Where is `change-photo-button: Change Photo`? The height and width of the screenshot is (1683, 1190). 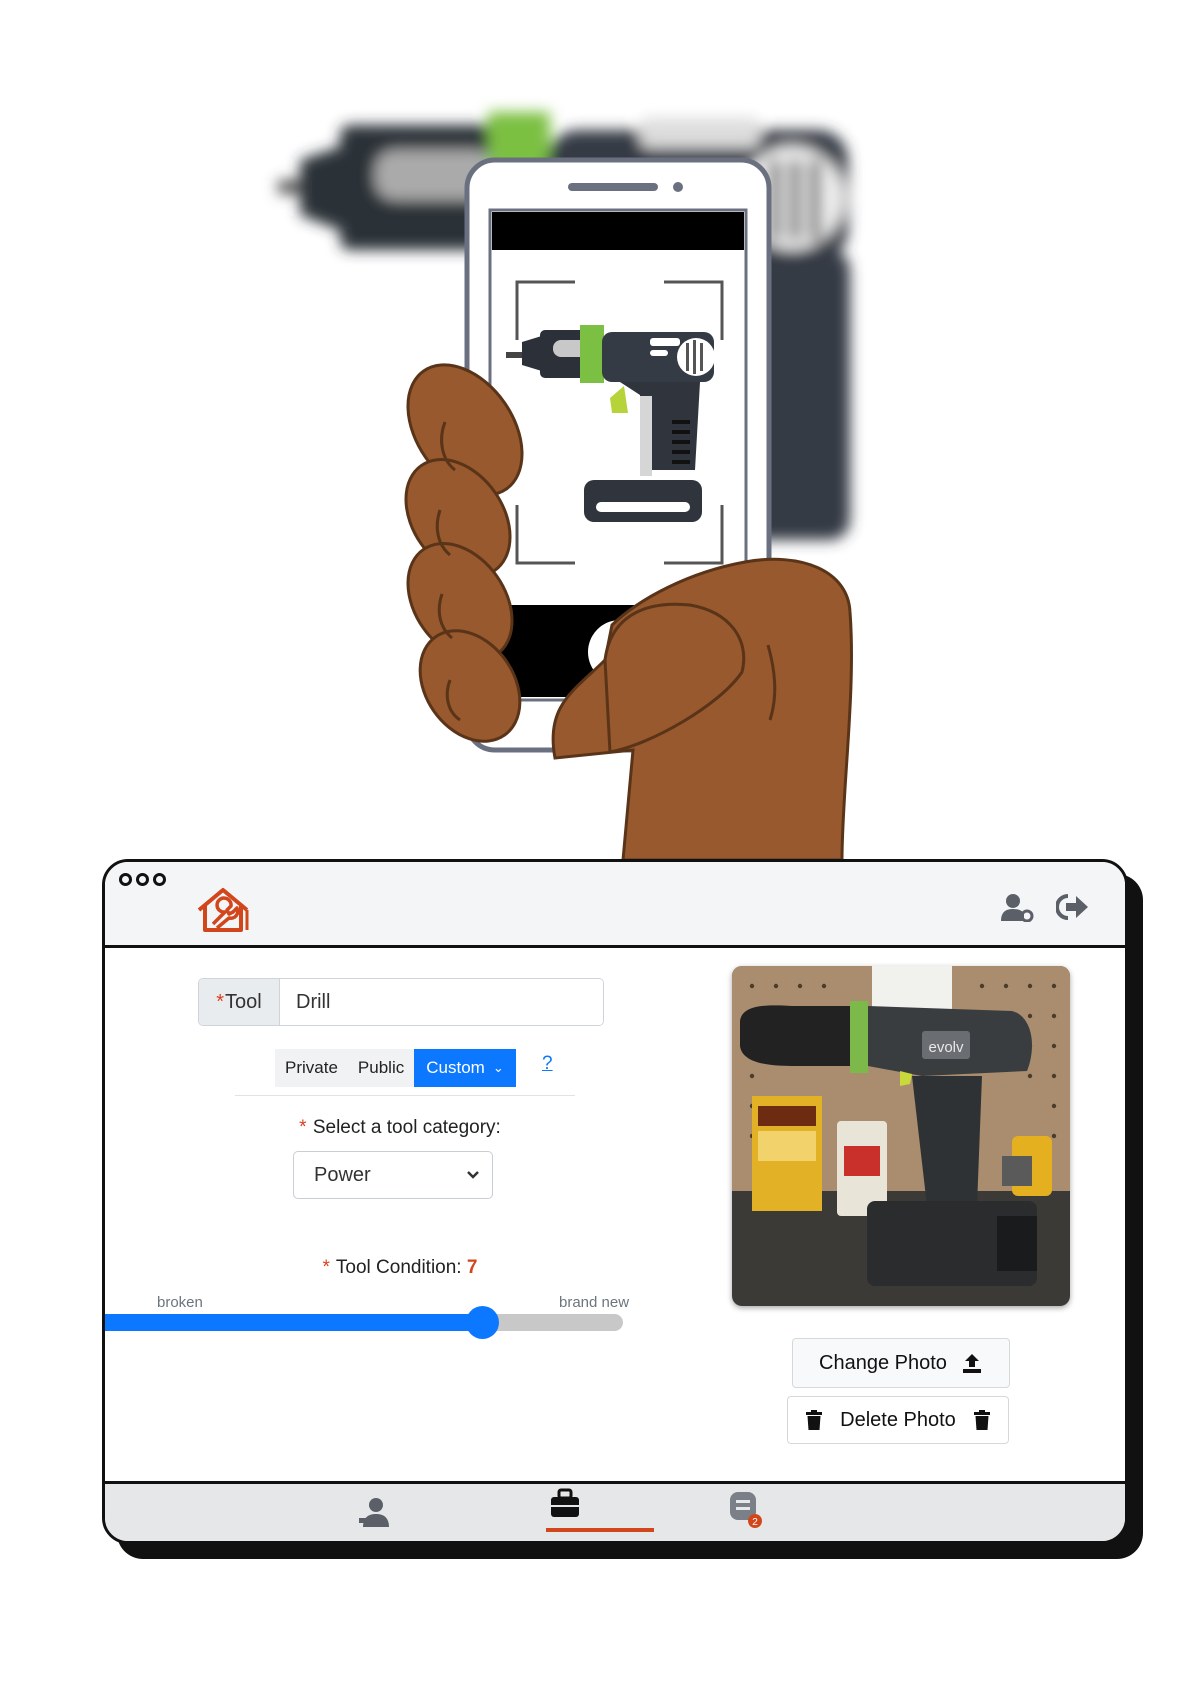
change-photo-button: Change Photo is located at coordinates (901, 1363).